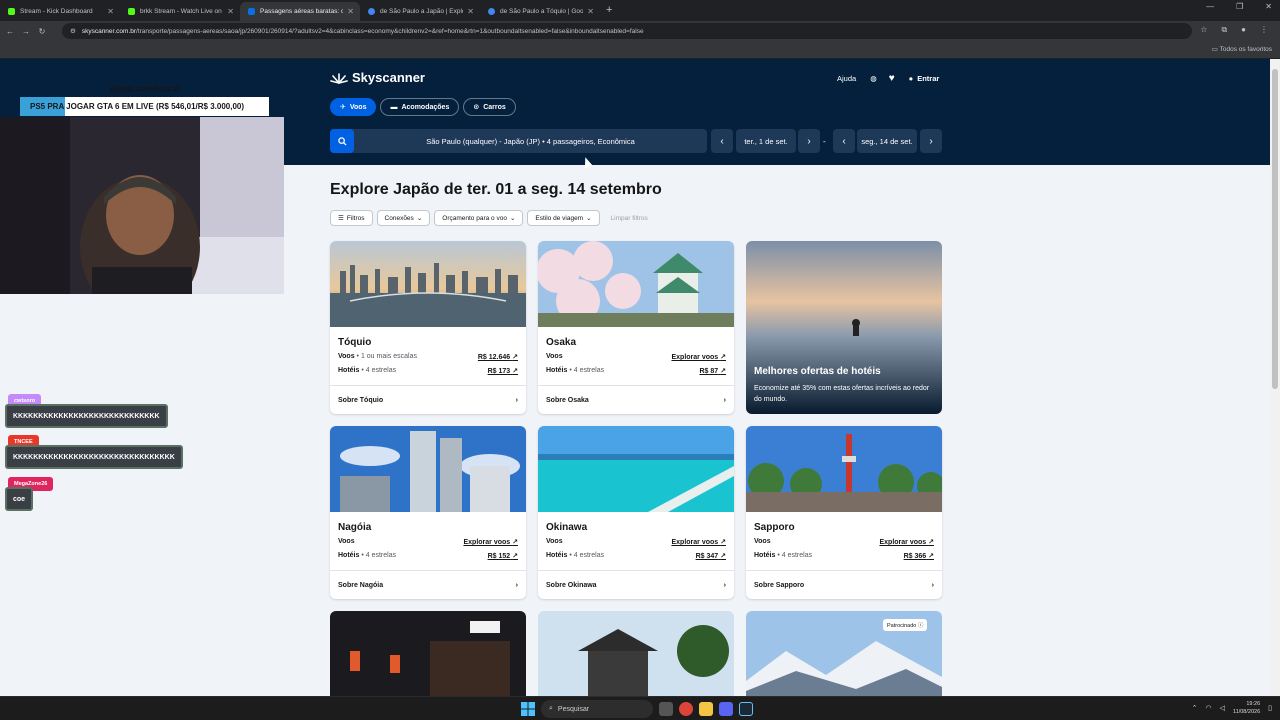 The image size is (1280, 720). What do you see at coordinates (1224, 30) in the screenshot?
I see `extensions-icon: ⧉` at bounding box center [1224, 30].